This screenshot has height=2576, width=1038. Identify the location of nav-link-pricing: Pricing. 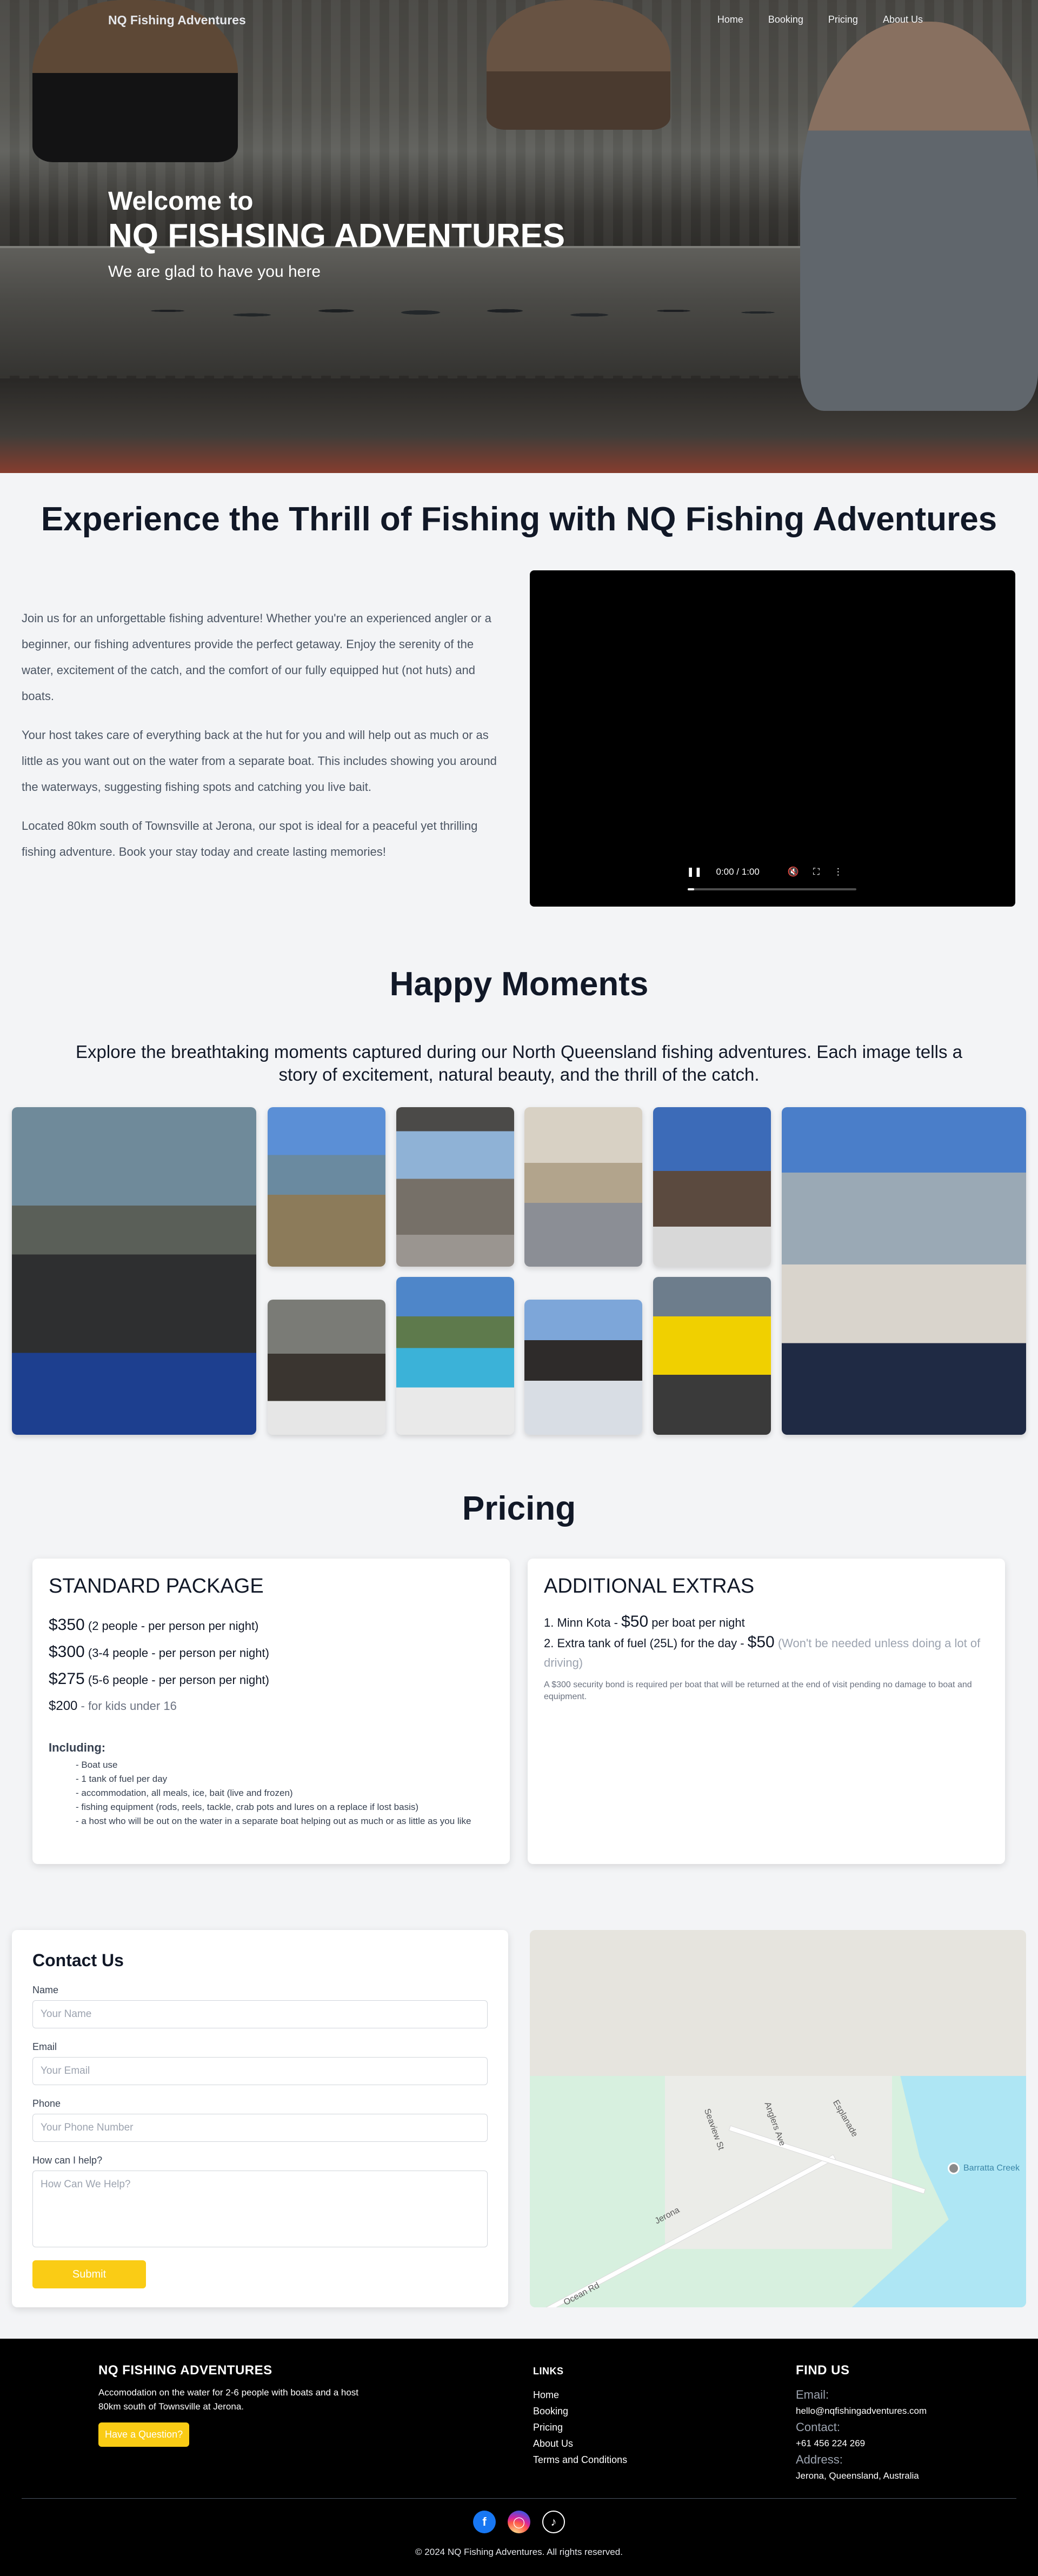
(843, 19).